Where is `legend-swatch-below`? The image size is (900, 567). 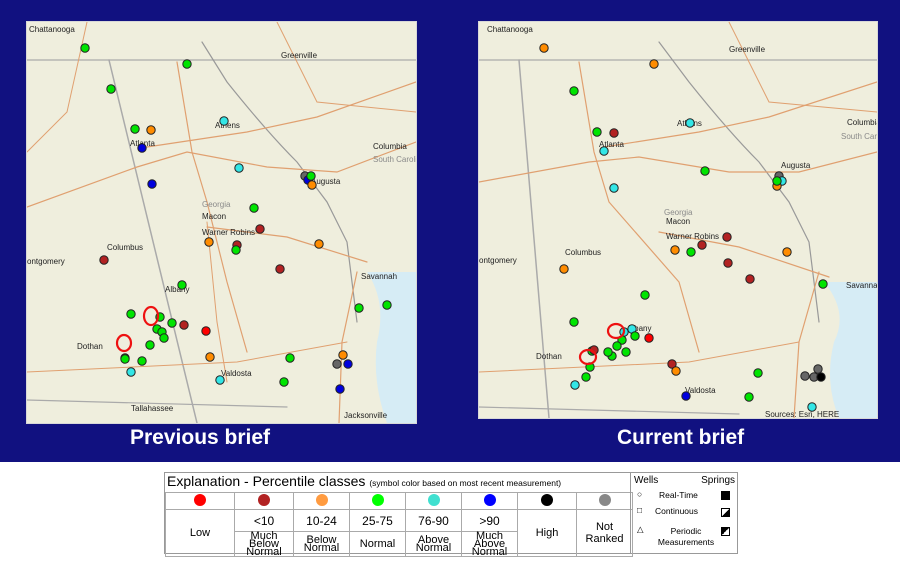
legend-swatch-below is located at coordinates (321, 501).